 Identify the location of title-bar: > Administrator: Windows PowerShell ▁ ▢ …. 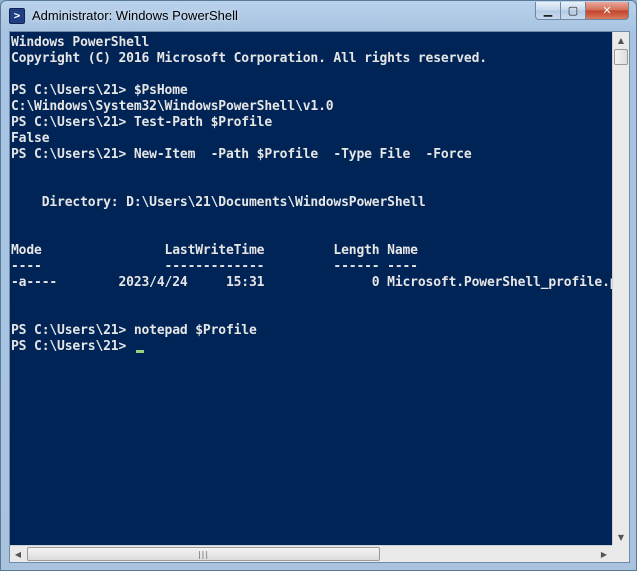
(318, 16).